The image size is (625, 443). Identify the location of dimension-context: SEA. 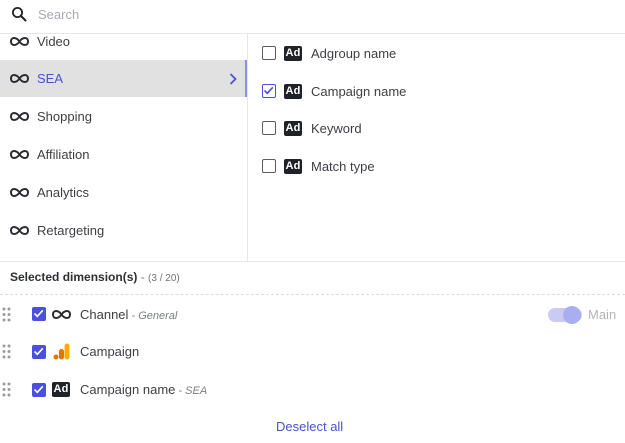
(196, 391).